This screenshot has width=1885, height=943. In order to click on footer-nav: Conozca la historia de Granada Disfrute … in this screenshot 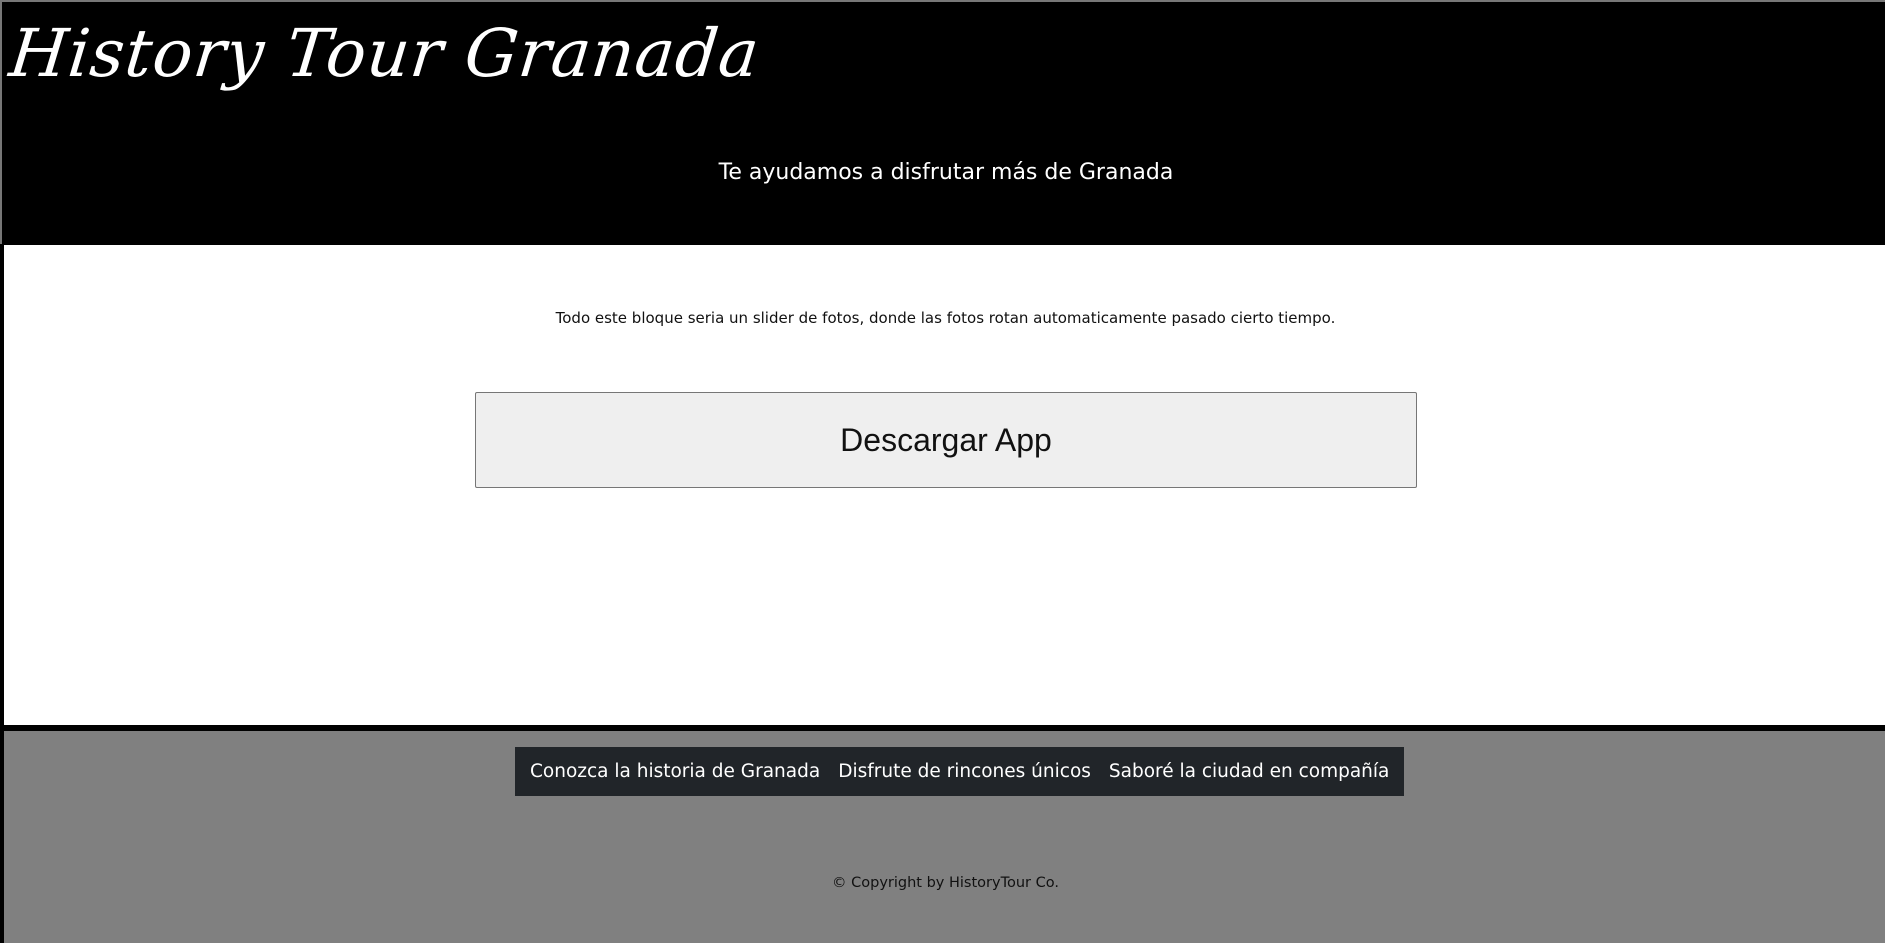, I will do `click(960, 771)`.